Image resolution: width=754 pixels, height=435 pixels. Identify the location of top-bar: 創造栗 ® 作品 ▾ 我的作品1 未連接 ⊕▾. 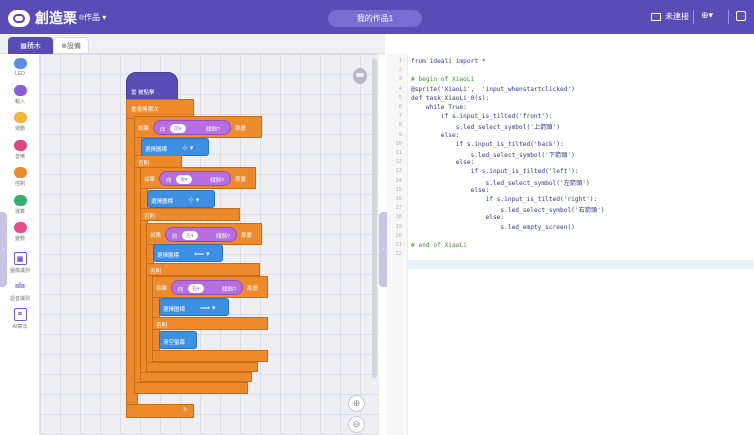
(377, 17).